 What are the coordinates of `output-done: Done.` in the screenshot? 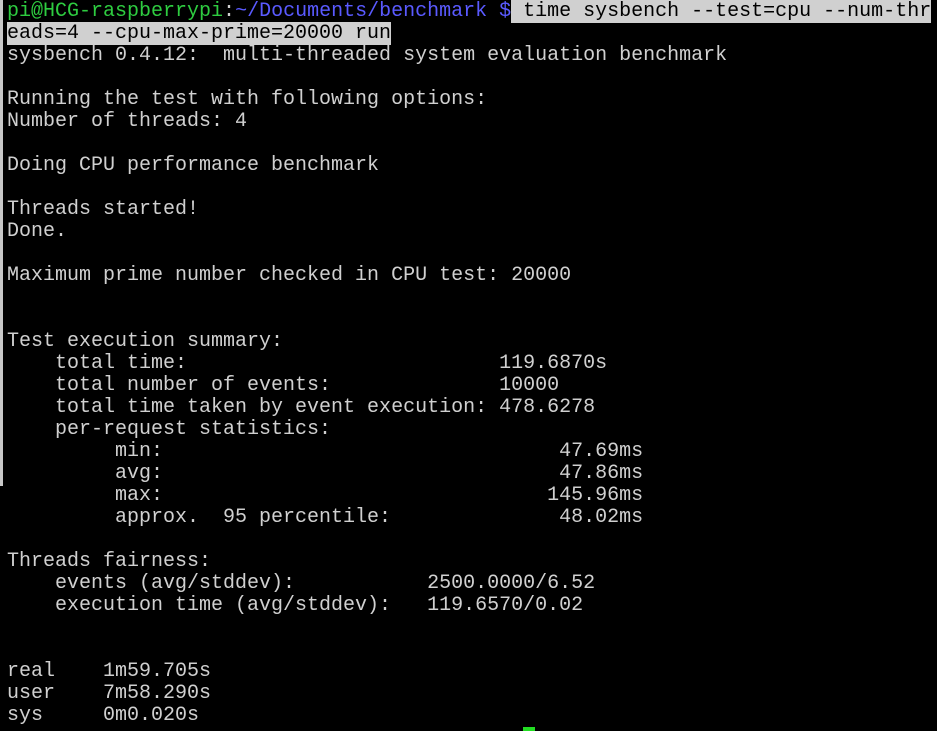 It's located at (37, 231).